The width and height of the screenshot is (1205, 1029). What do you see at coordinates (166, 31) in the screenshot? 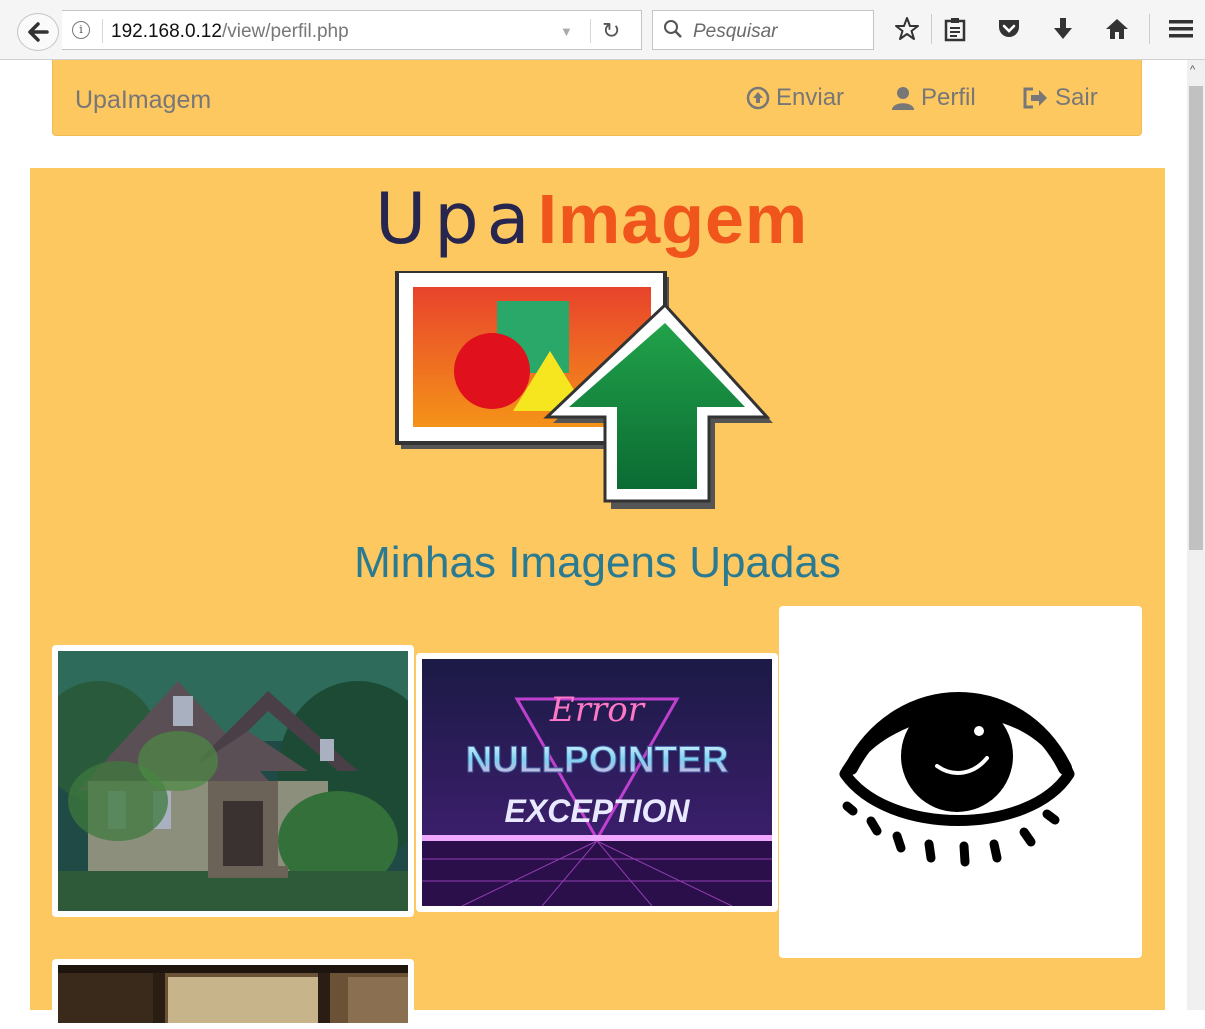
I see `url-host: 192.168.0.12` at bounding box center [166, 31].